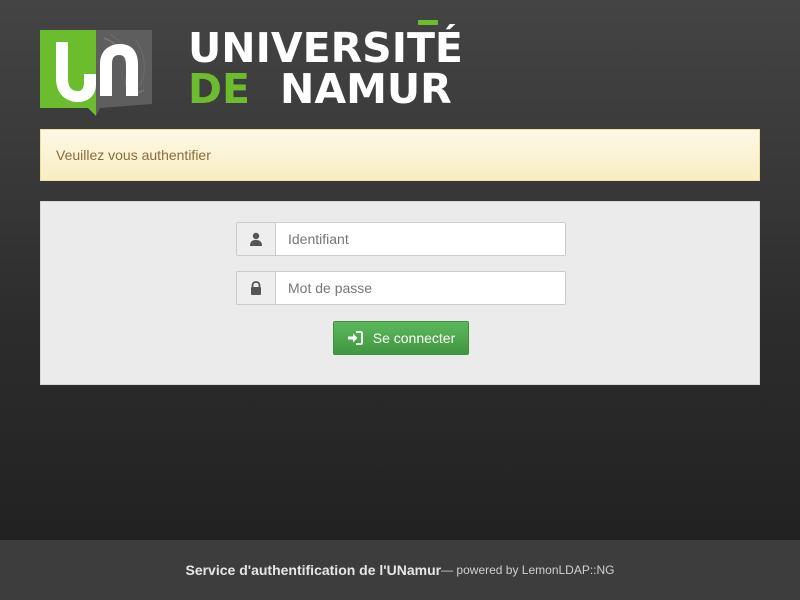 This screenshot has width=800, height=600. I want to click on wordmark-universite: UNIVERSITÉ, so click(325, 48).